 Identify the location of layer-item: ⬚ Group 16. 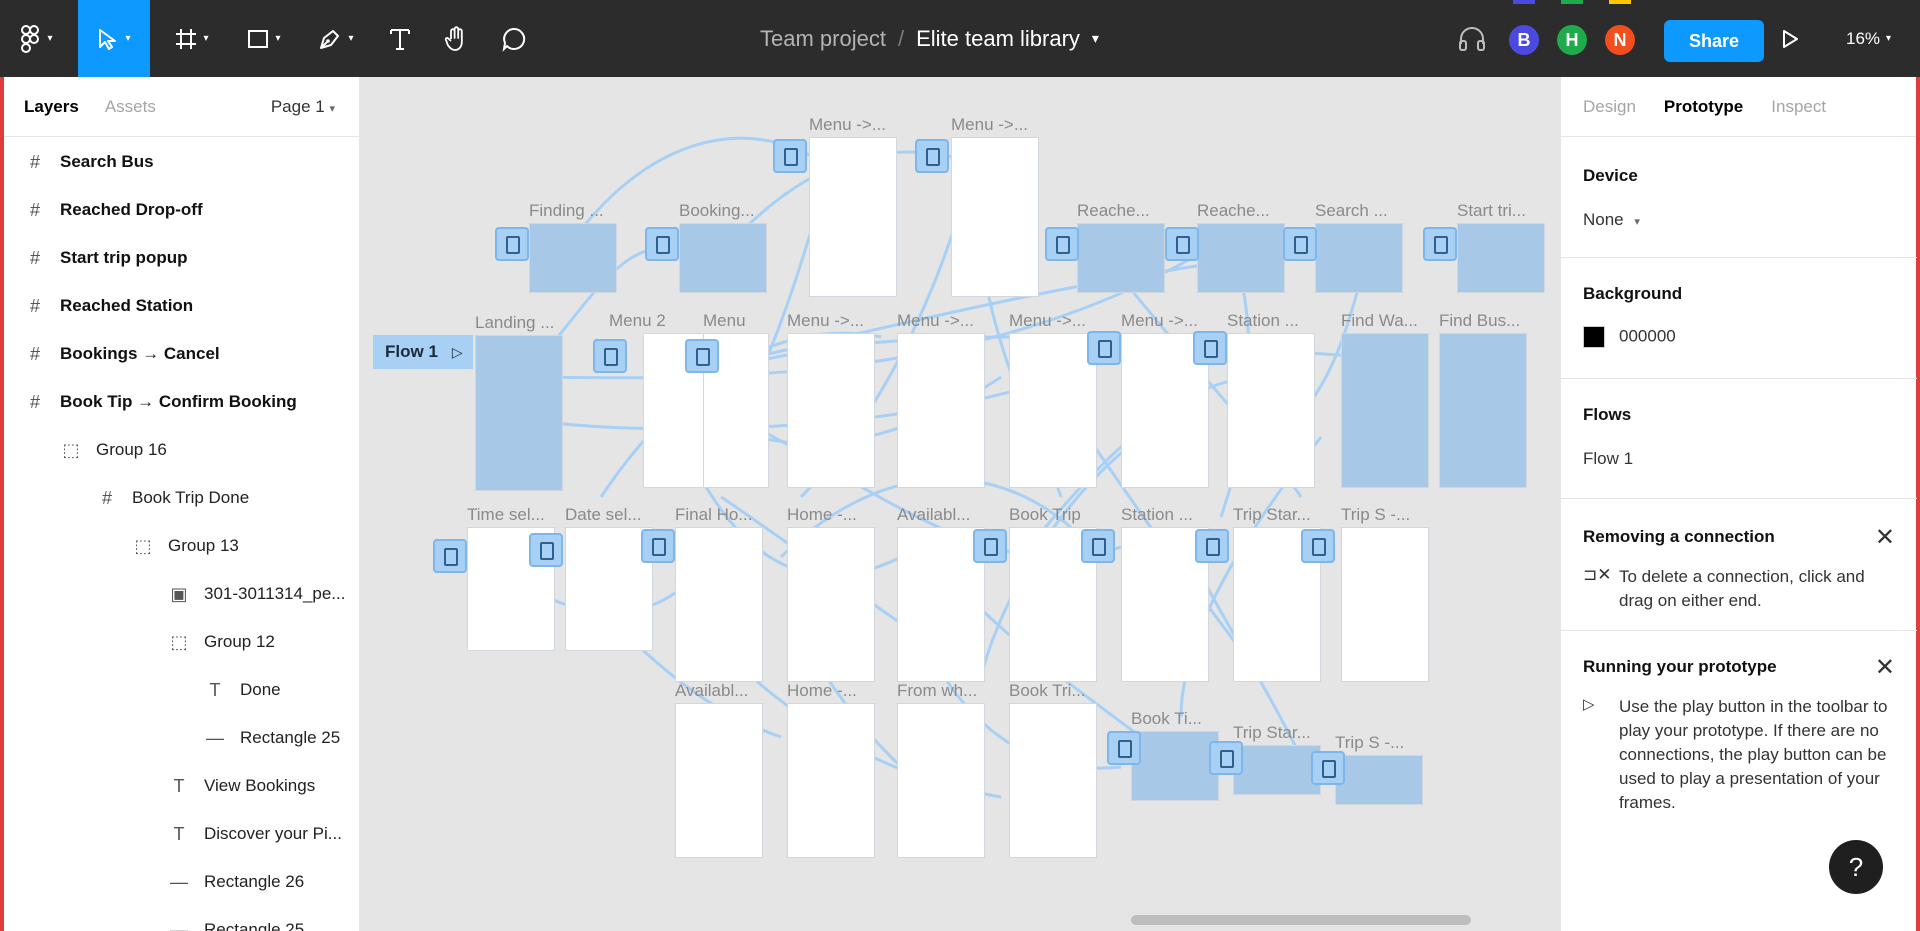
(182, 450).